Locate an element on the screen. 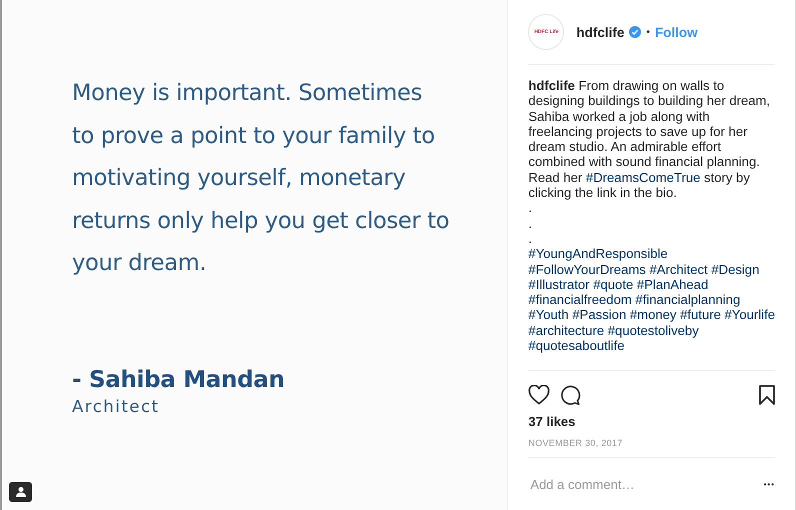 Image resolution: width=796 pixels, height=510 pixels. more-button: ••• is located at coordinates (769, 484).